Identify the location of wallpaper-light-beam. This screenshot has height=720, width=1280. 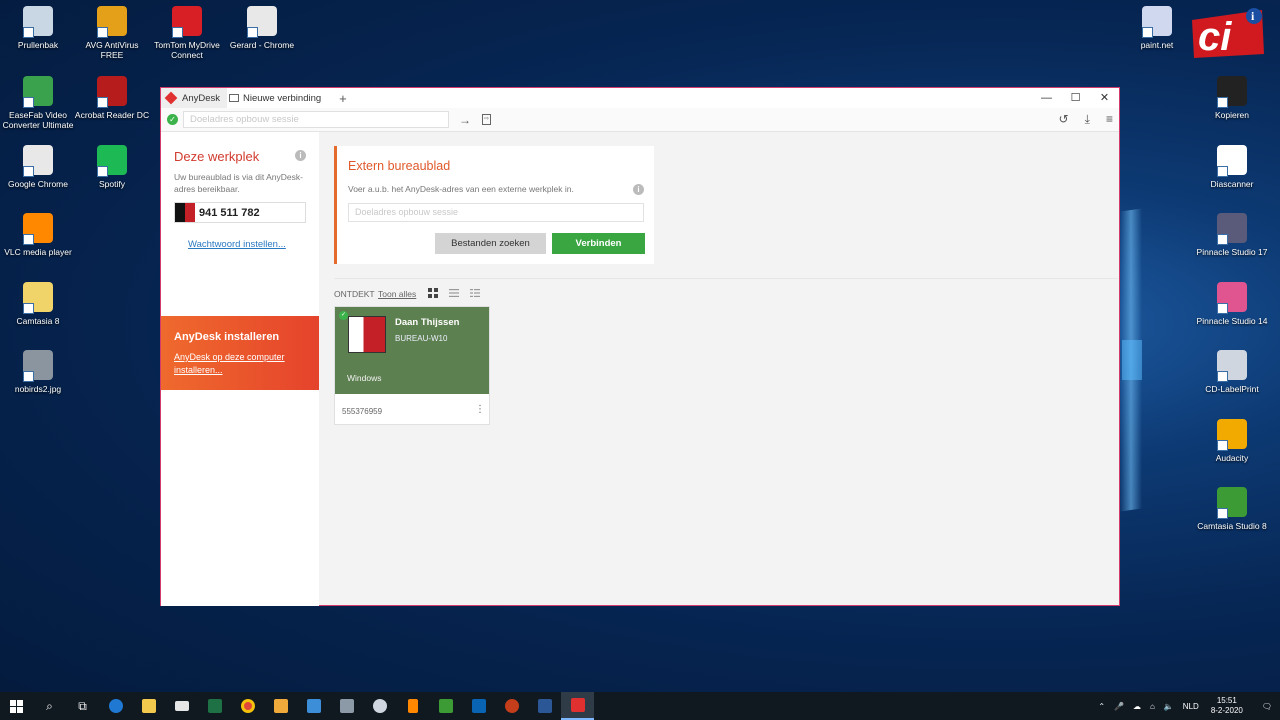
(1132, 360).